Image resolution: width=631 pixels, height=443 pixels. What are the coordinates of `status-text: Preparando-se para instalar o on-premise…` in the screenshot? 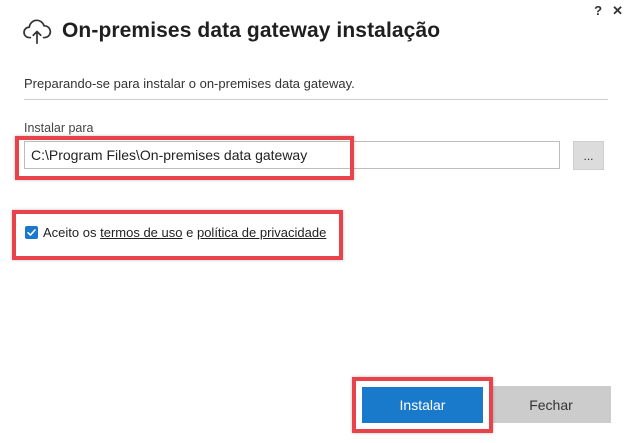 It's located at (189, 83).